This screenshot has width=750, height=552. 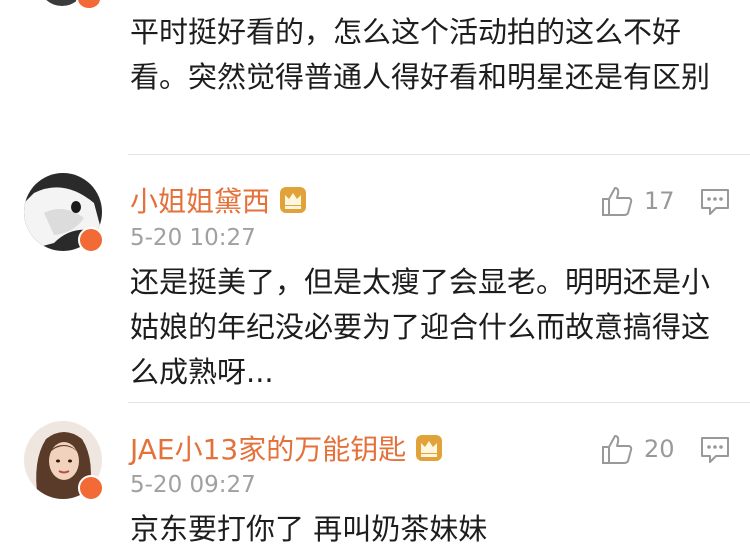 I want to click on username-label: JAE小13家的万能钥匙, so click(x=268, y=448).